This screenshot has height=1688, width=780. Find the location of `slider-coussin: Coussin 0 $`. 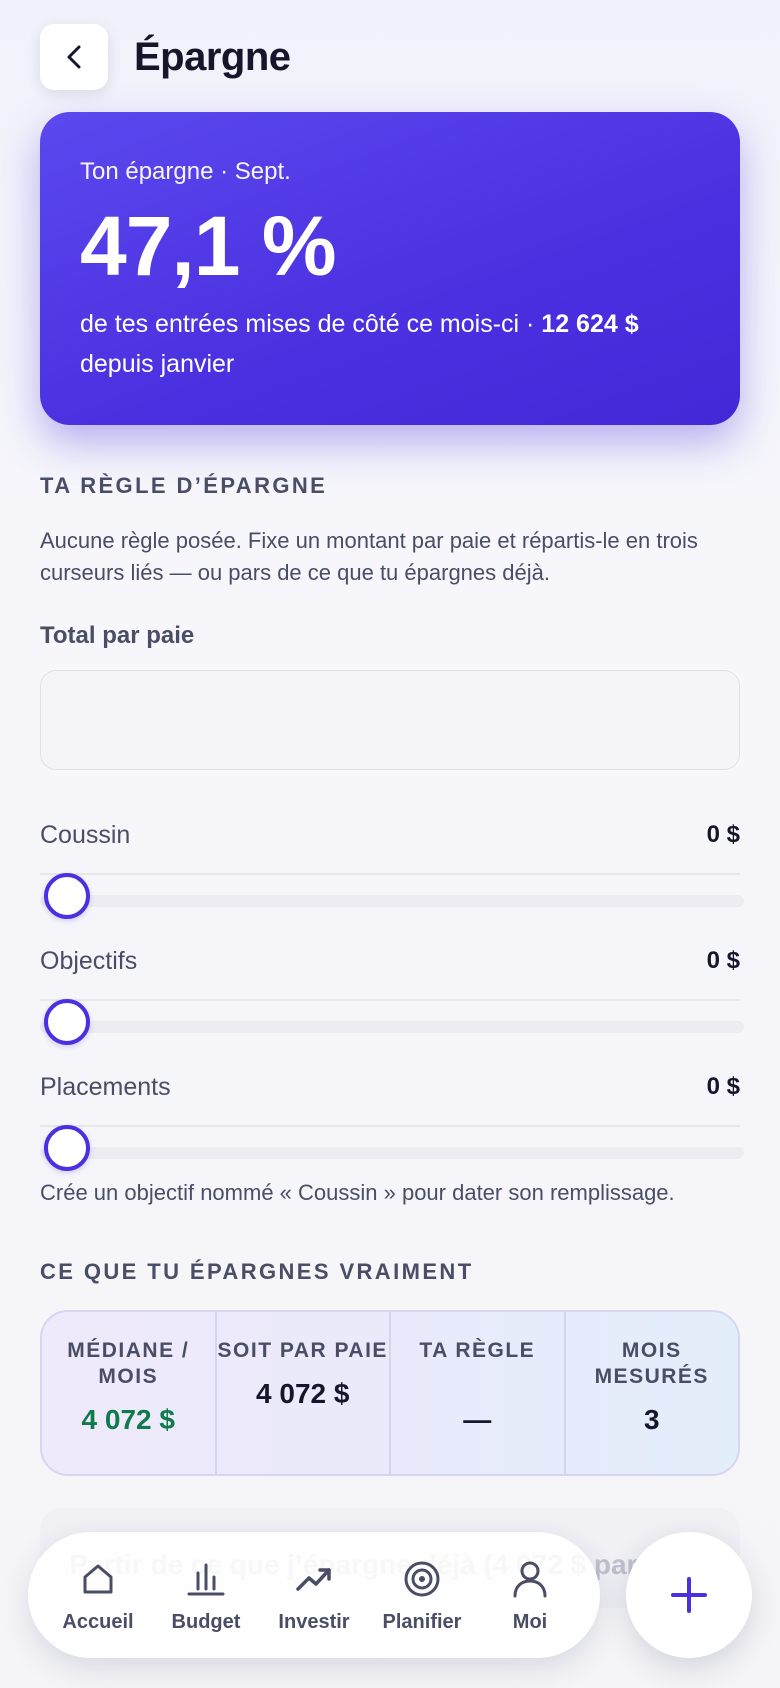

slider-coussin: Coussin 0 $ is located at coordinates (392, 875).